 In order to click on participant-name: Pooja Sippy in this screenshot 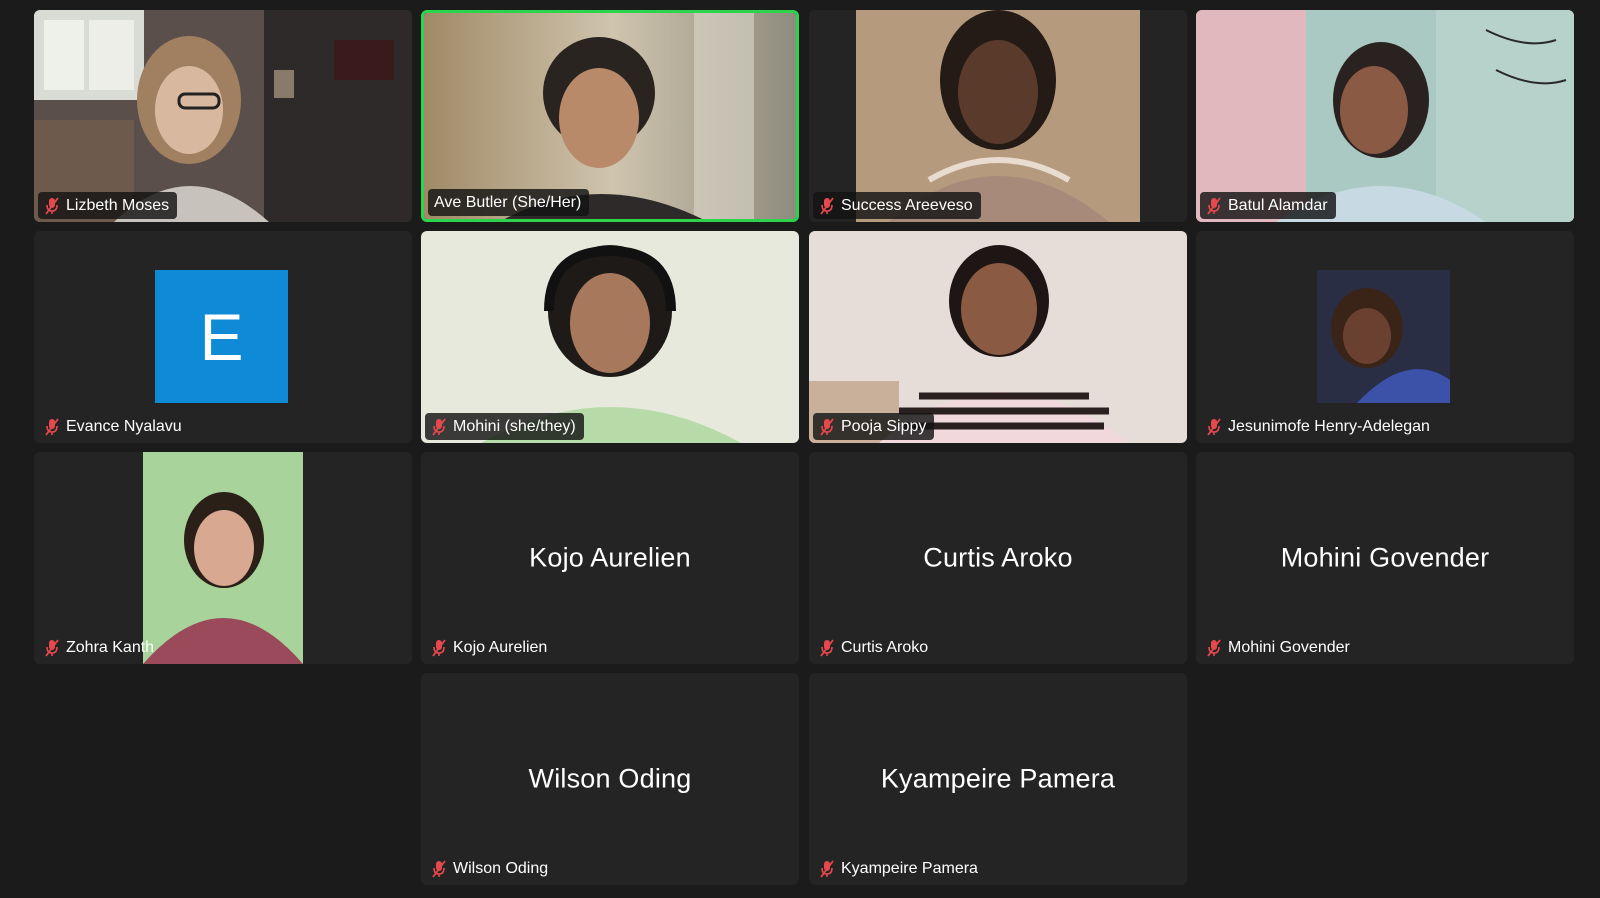, I will do `click(884, 426)`.